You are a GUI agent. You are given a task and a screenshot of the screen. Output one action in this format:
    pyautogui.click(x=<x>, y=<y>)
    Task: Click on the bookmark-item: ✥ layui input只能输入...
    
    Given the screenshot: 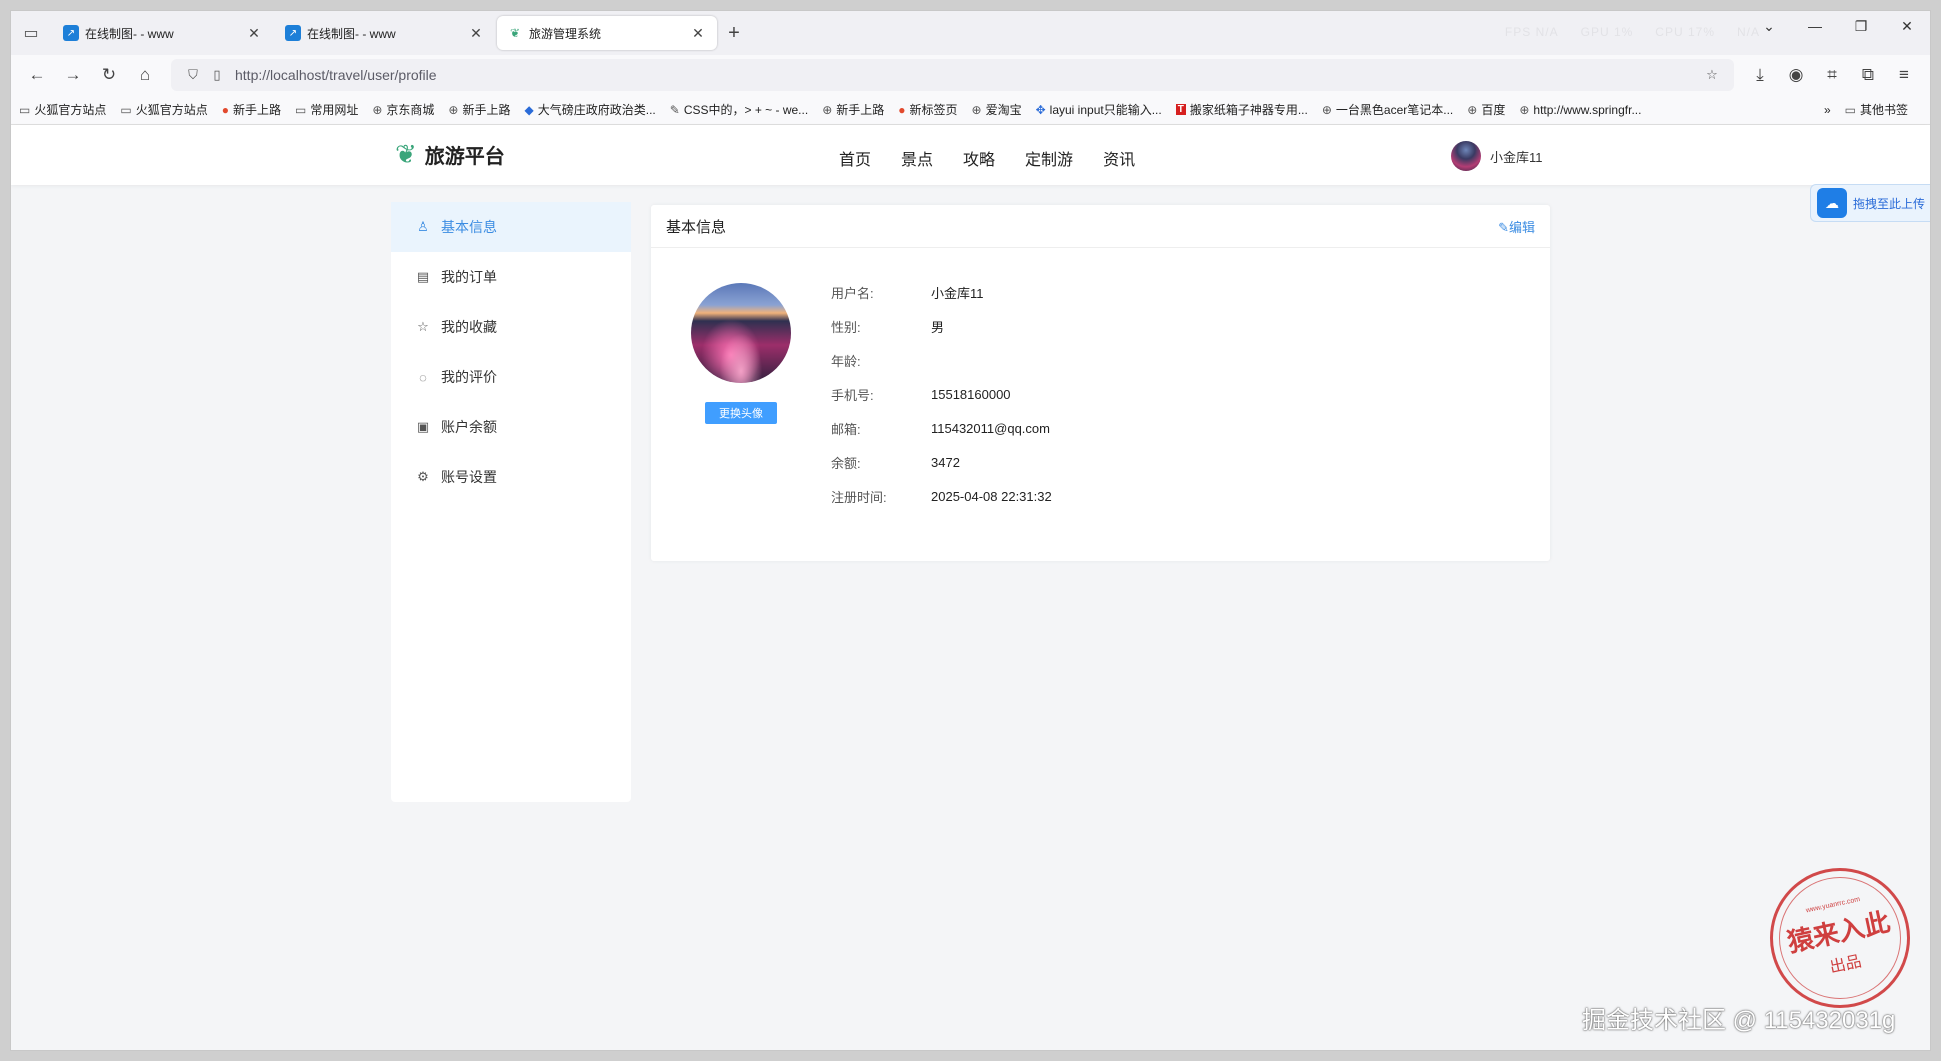 What is the action you would take?
    pyautogui.click(x=1099, y=109)
    